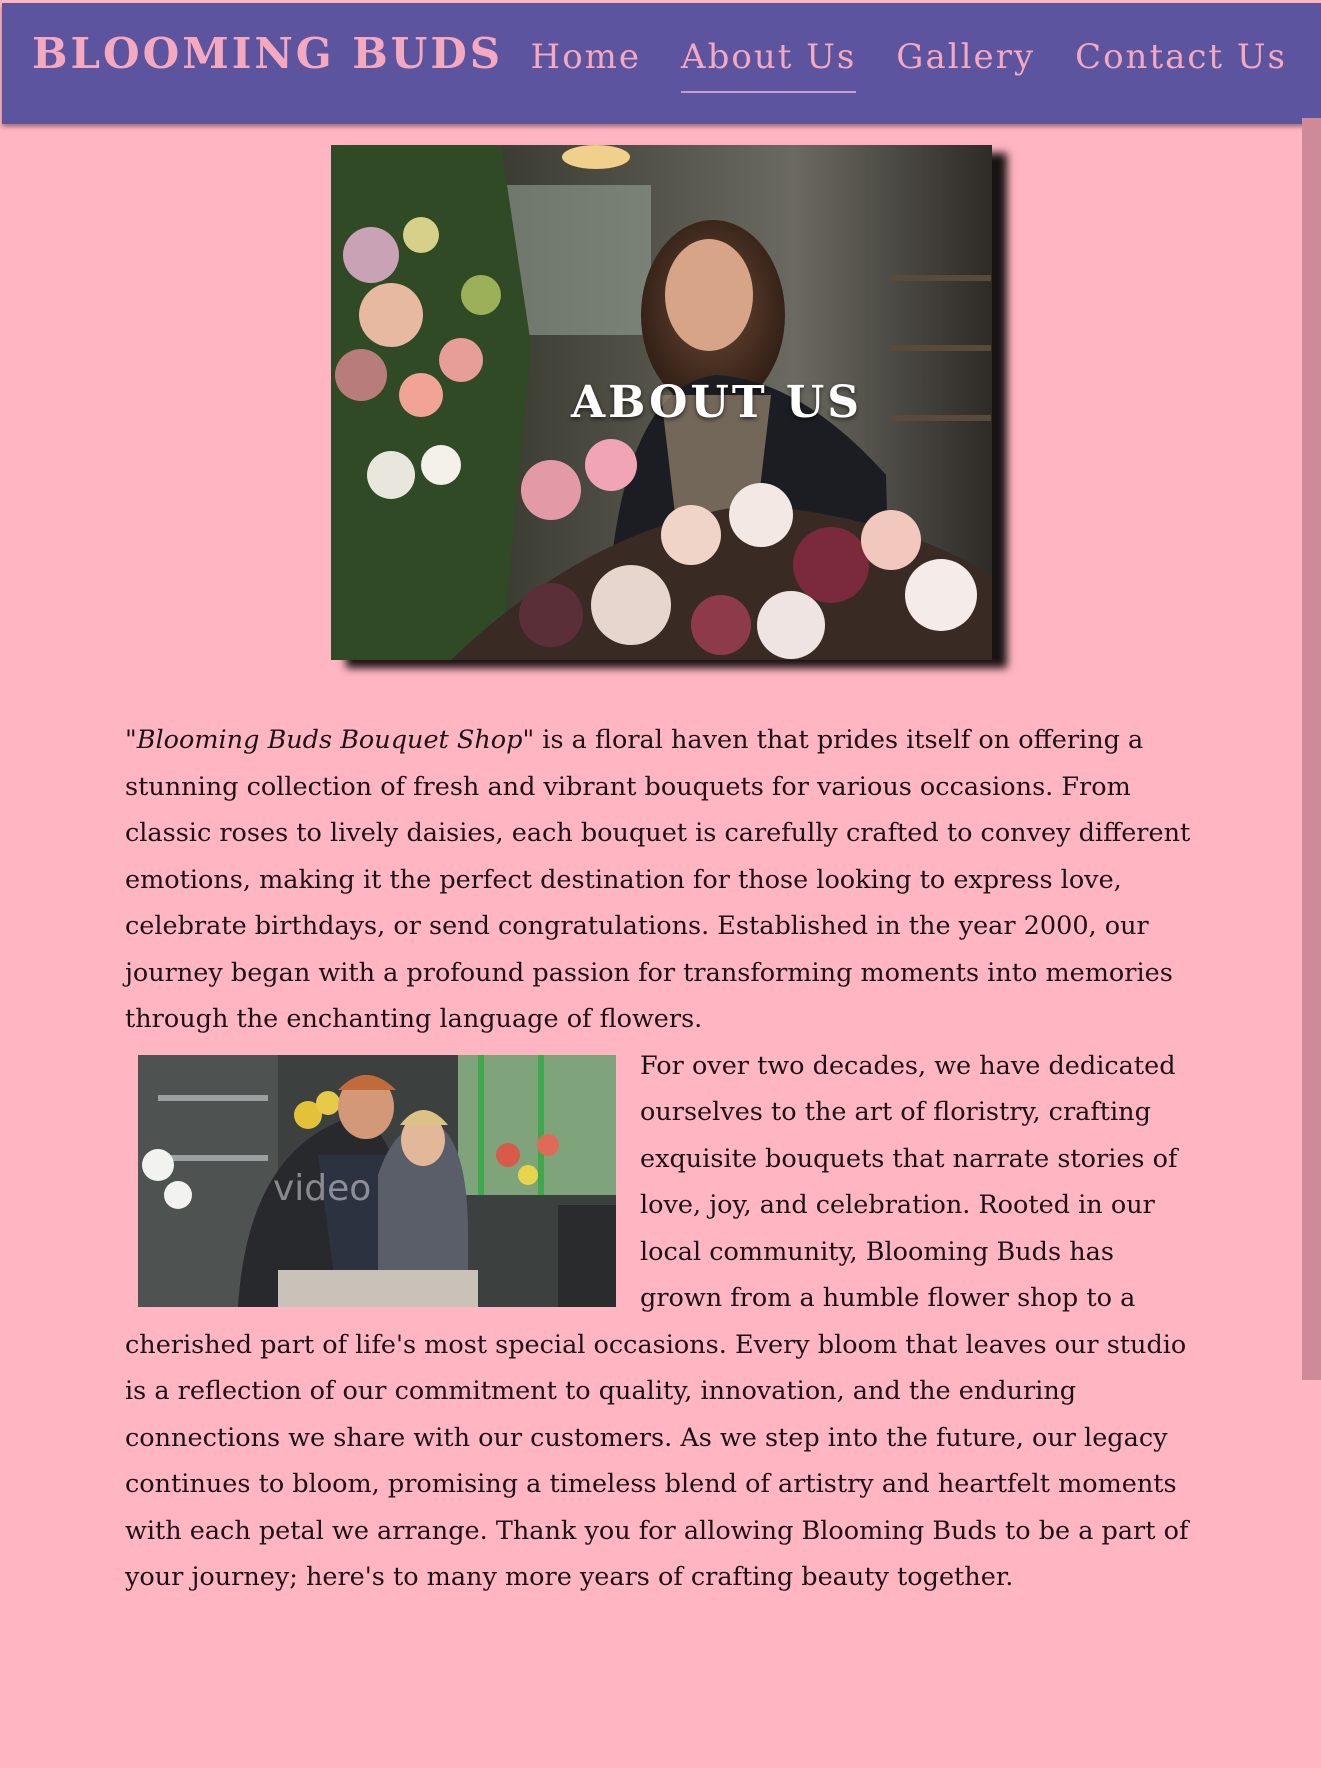  Describe the element at coordinates (267, 53) in the screenshot. I see `brand-logo: BLOOMING BUDS` at that location.